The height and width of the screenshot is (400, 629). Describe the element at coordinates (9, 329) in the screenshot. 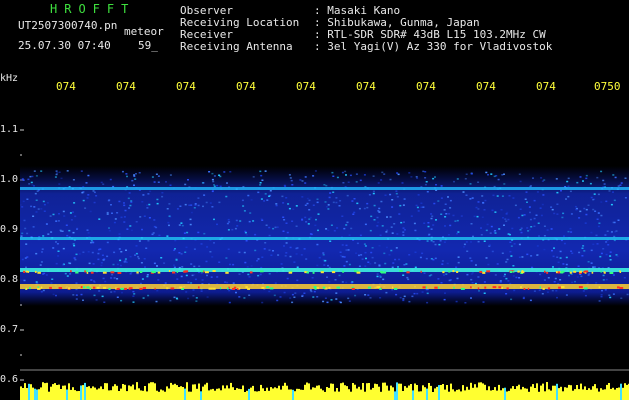

I see `freq-tick-label: 0.7` at that location.